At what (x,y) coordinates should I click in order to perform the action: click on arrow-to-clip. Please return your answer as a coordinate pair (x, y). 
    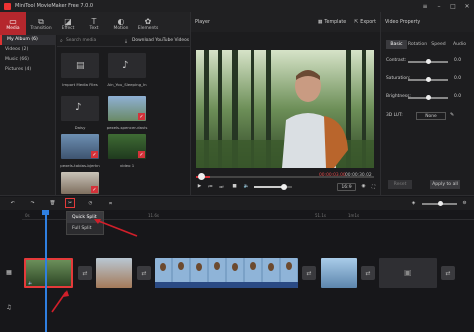
    Looking at the image, I should click on (59, 302).